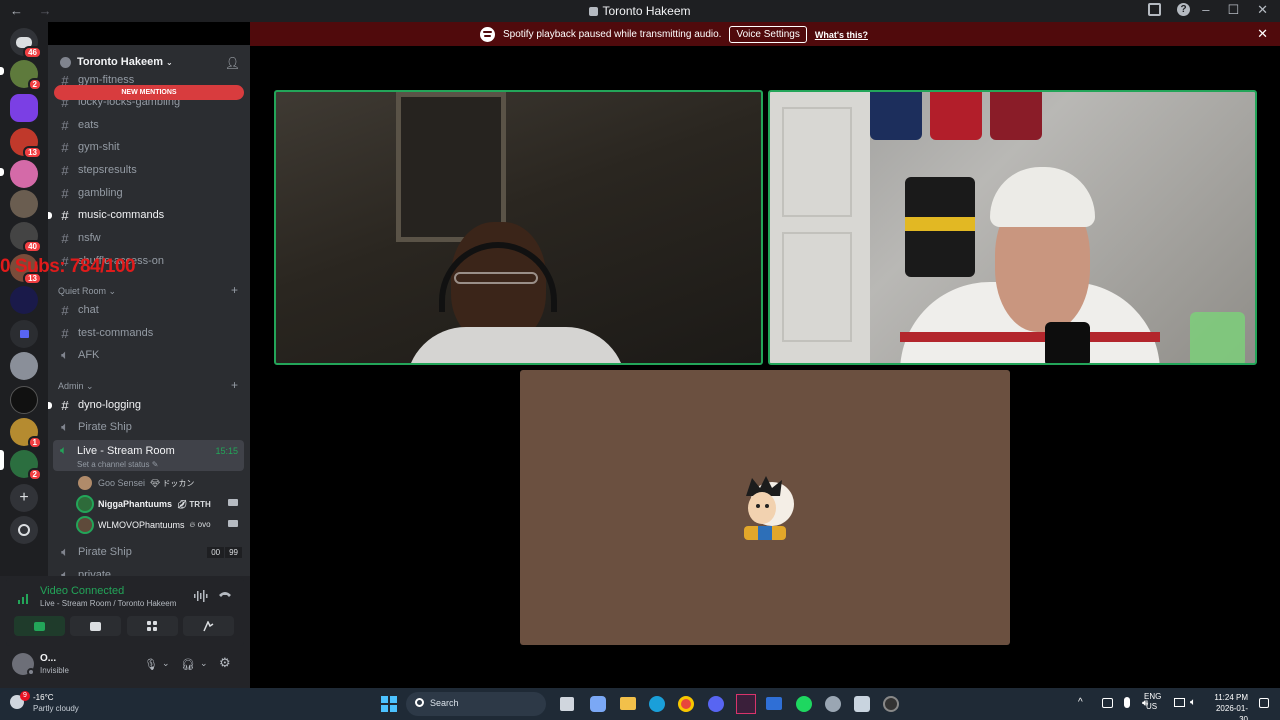  I want to click on language-indicator: ENG US, so click(1152, 702).